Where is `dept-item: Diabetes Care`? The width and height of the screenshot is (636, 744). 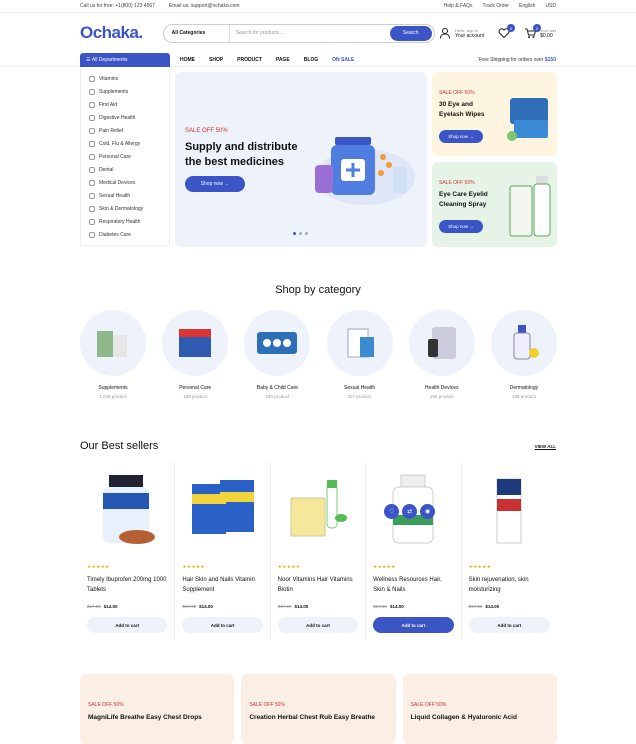
dept-item: Diabetes Care is located at coordinates (129, 234).